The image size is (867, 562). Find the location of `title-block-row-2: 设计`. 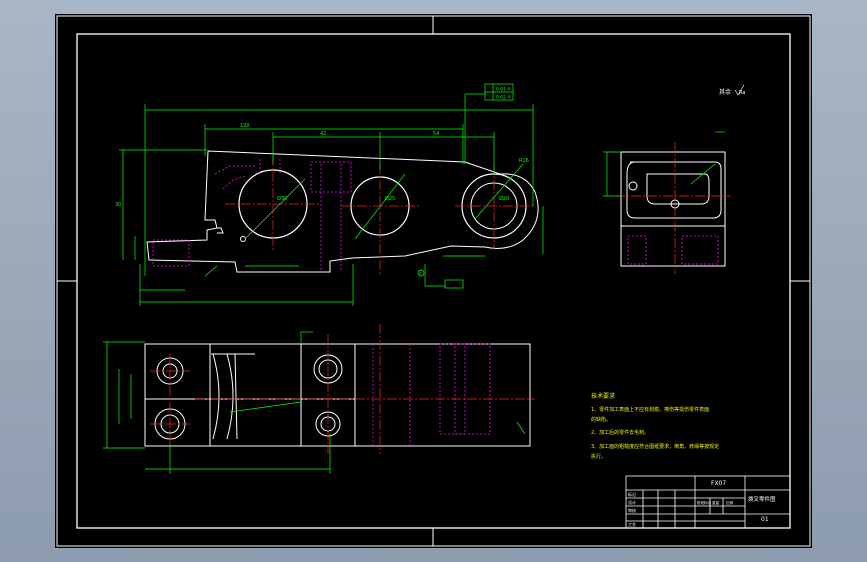

title-block-row-2: 设计 is located at coordinates (632, 502).